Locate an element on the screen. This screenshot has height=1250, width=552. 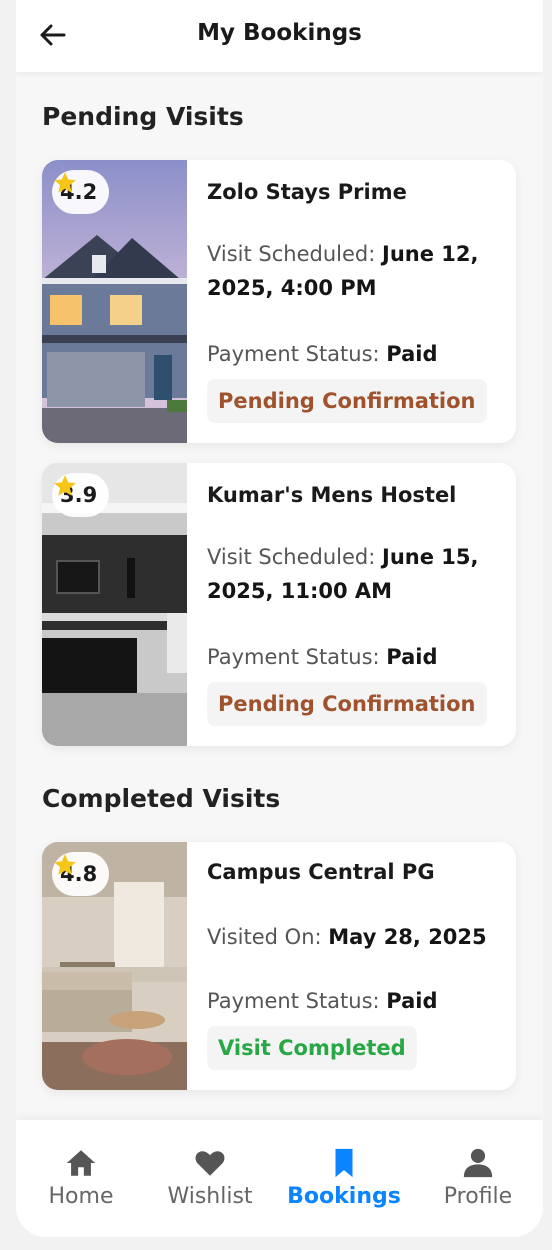
completed-visits-heading: Completed Visits is located at coordinates (161, 798).